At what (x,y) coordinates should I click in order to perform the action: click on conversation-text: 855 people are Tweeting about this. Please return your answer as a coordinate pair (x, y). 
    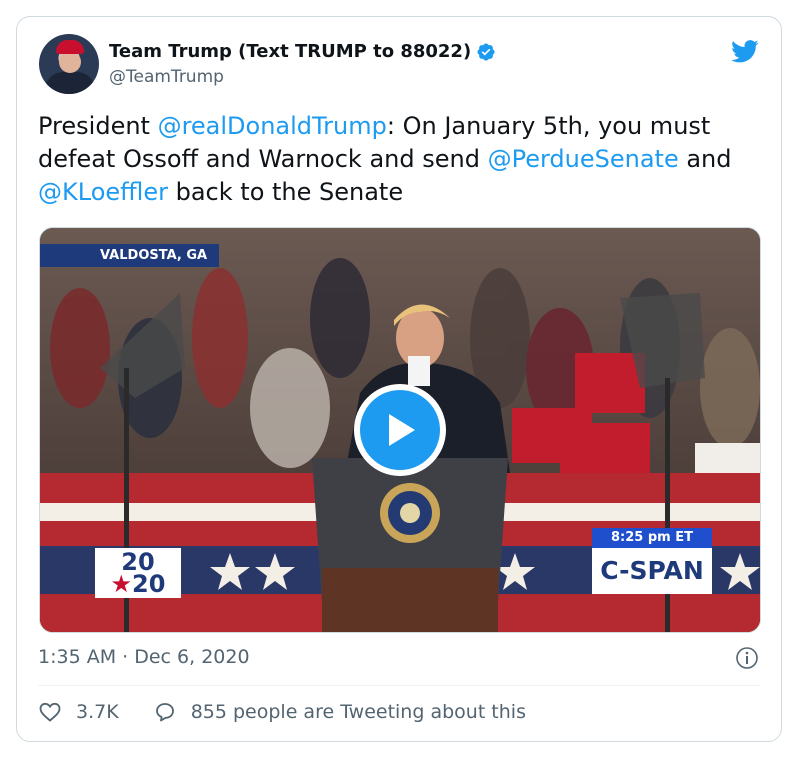
    Looking at the image, I should click on (358, 712).